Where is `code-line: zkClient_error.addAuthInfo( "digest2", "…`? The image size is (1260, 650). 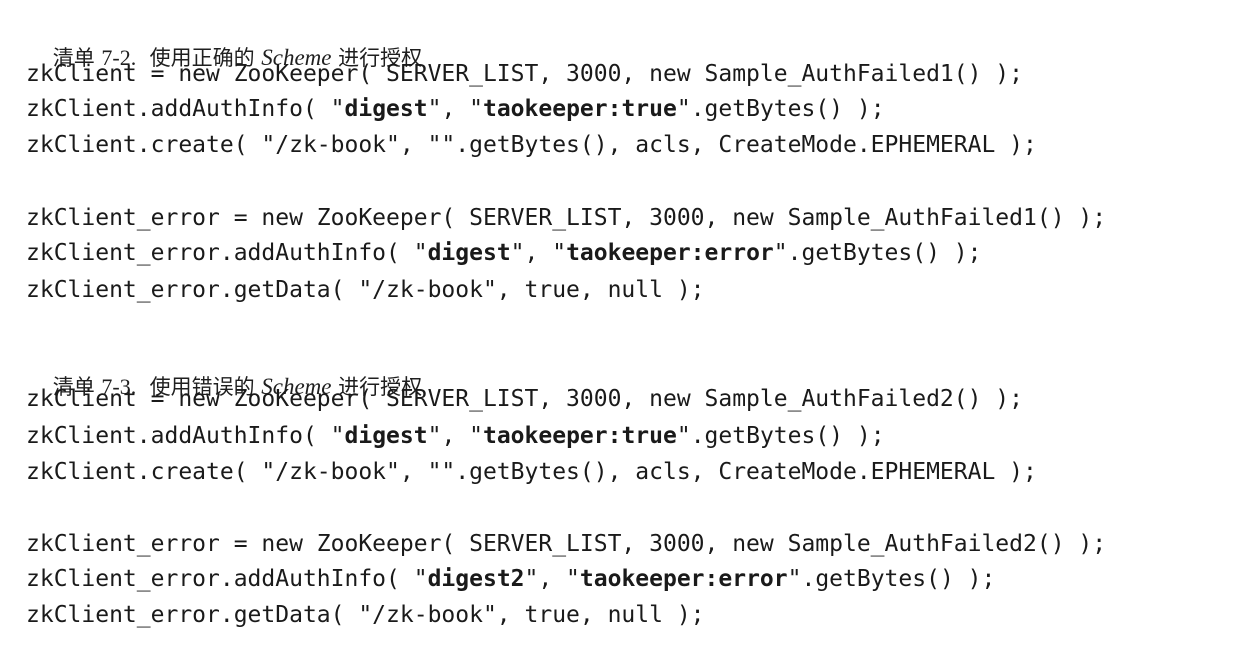 code-line: zkClient_error.addAuthInfo( "digest2", "… is located at coordinates (510, 579).